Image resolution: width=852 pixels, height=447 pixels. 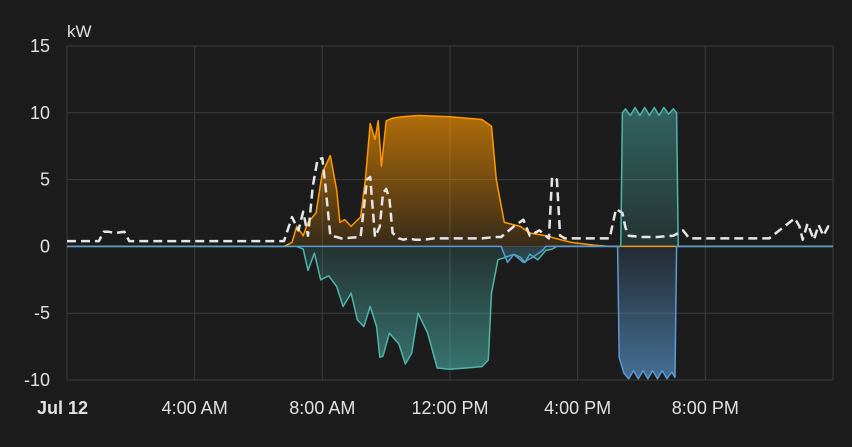 What do you see at coordinates (42, 313) in the screenshot?
I see `y-tick-label: -5` at bounding box center [42, 313].